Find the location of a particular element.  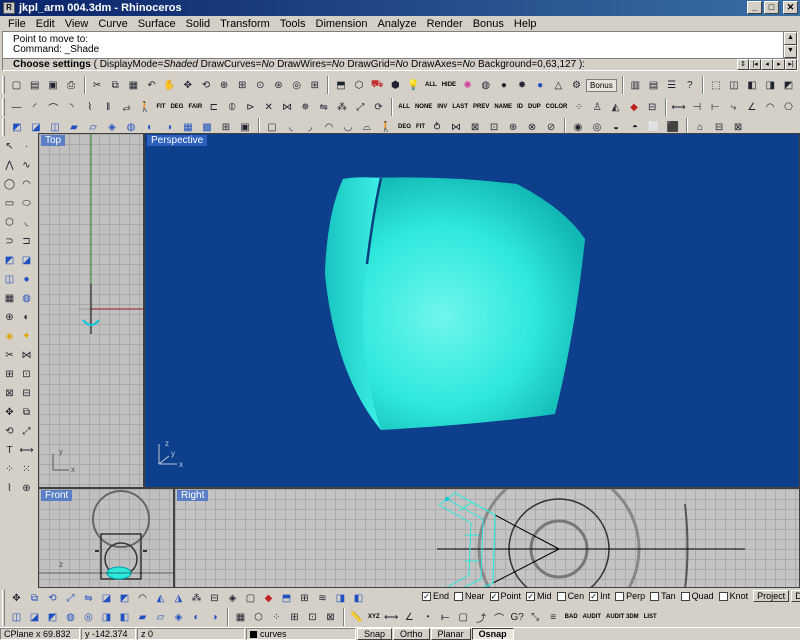

curve-icon: ⌒ is located at coordinates (53, 107).